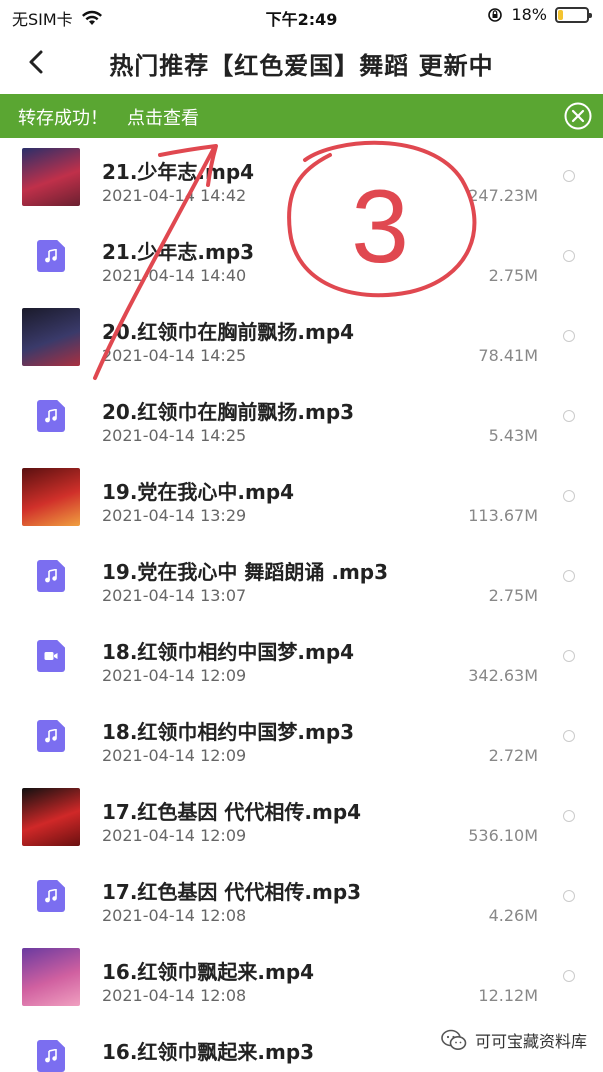 This screenshot has height=1072, width=603. Describe the element at coordinates (503, 675) in the screenshot. I see `file-size: 342.63M` at that location.